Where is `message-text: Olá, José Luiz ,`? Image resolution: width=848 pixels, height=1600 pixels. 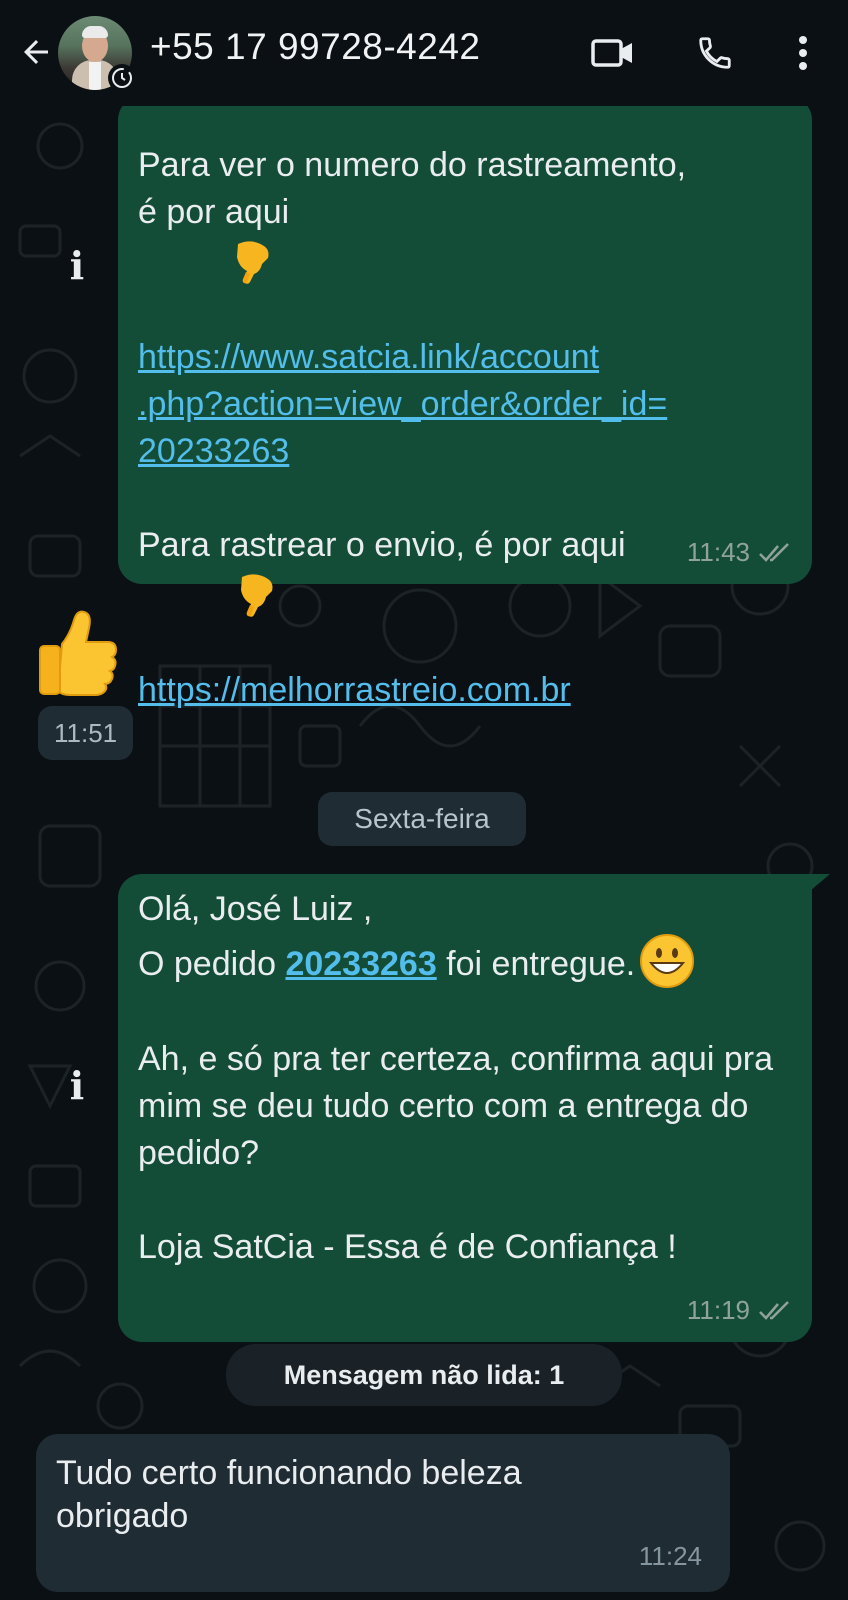
message-text: Olá, José Luiz , is located at coordinates (255, 909).